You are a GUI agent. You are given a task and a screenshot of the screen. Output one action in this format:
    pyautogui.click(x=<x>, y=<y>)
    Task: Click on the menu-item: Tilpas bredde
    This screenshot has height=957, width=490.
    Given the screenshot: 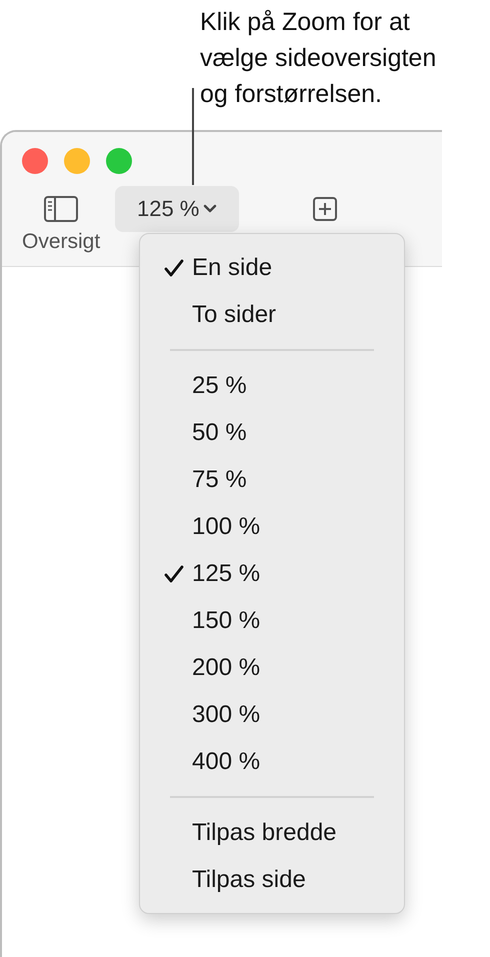 What is the action you would take?
    pyautogui.click(x=272, y=832)
    